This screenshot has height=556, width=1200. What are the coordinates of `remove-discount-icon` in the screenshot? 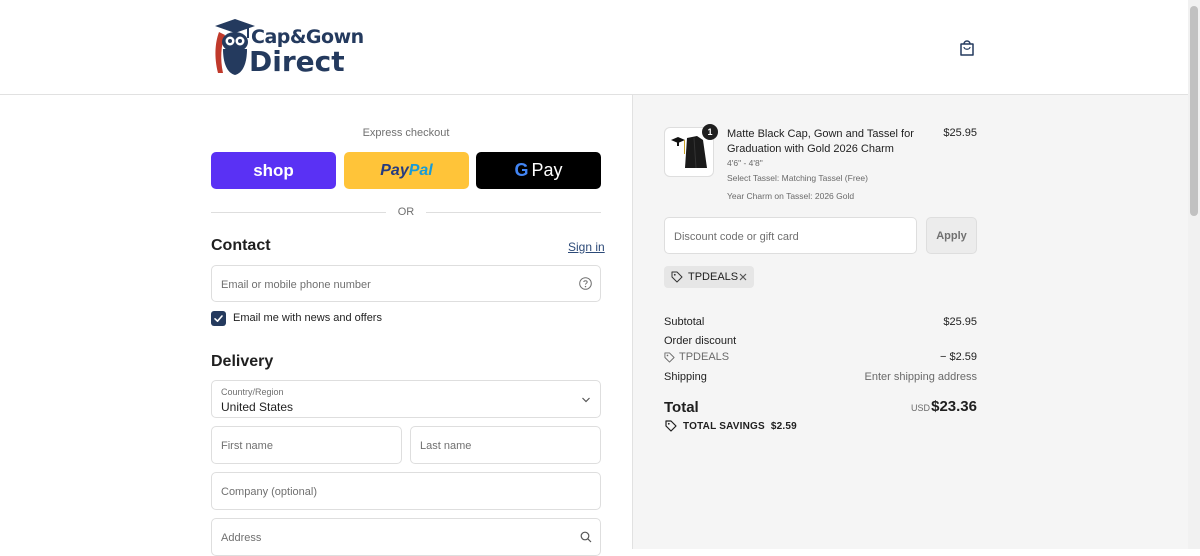 It's located at (743, 277).